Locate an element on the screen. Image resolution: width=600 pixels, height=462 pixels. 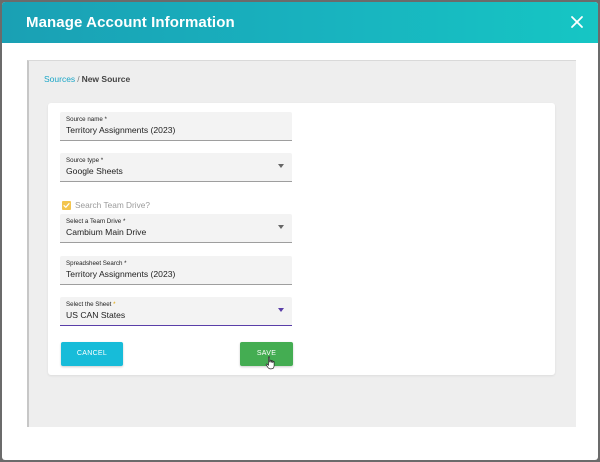
breadcrumb: Sources / New Source is located at coordinates (87, 79).